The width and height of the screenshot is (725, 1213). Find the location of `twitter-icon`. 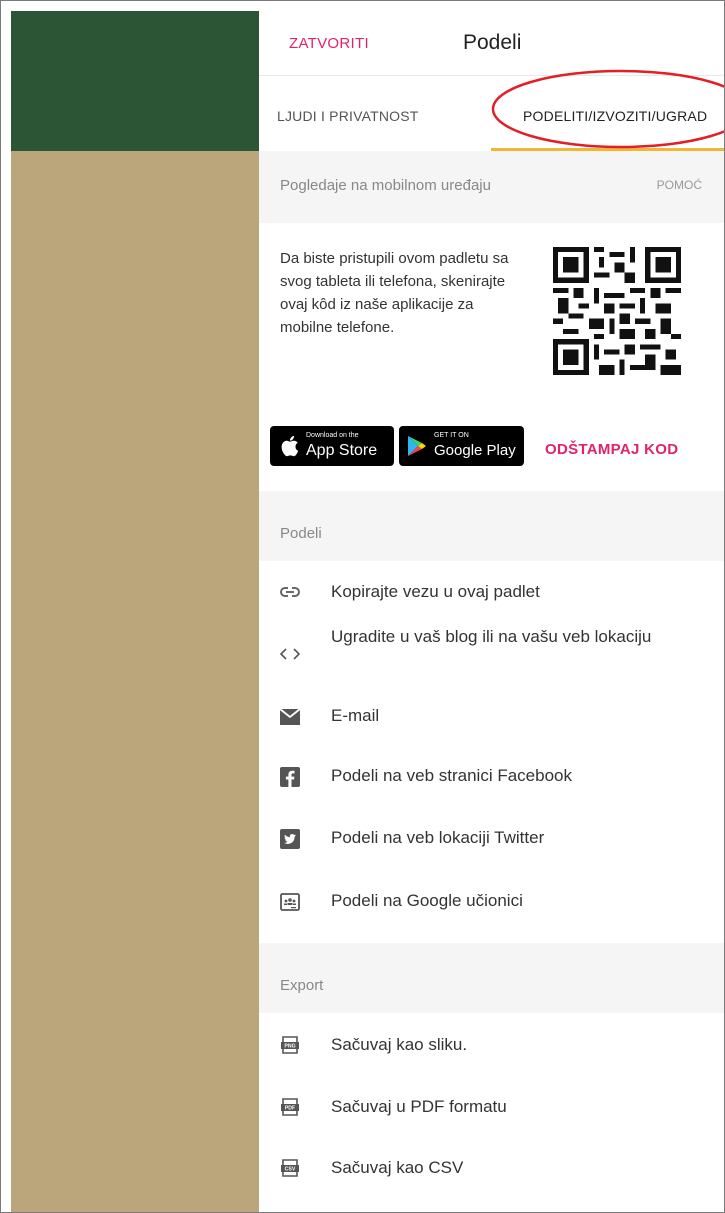

twitter-icon is located at coordinates (290, 839).